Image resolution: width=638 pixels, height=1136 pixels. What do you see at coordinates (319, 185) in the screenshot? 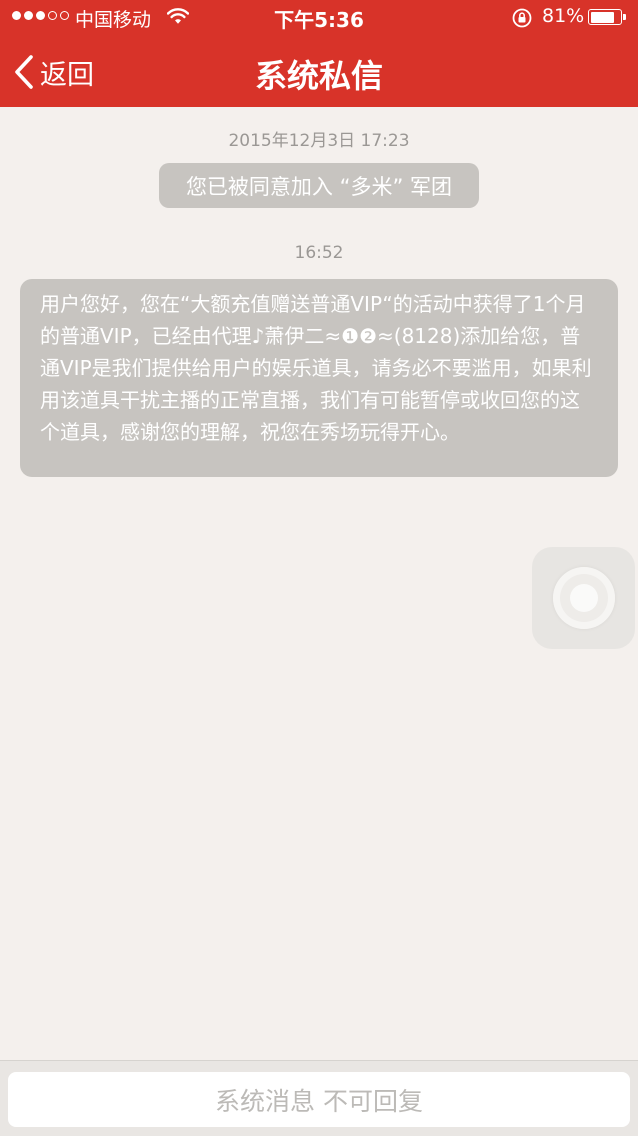
I see `system-notice-chip: 您已被同意加入 “多米” 军团` at bounding box center [319, 185].